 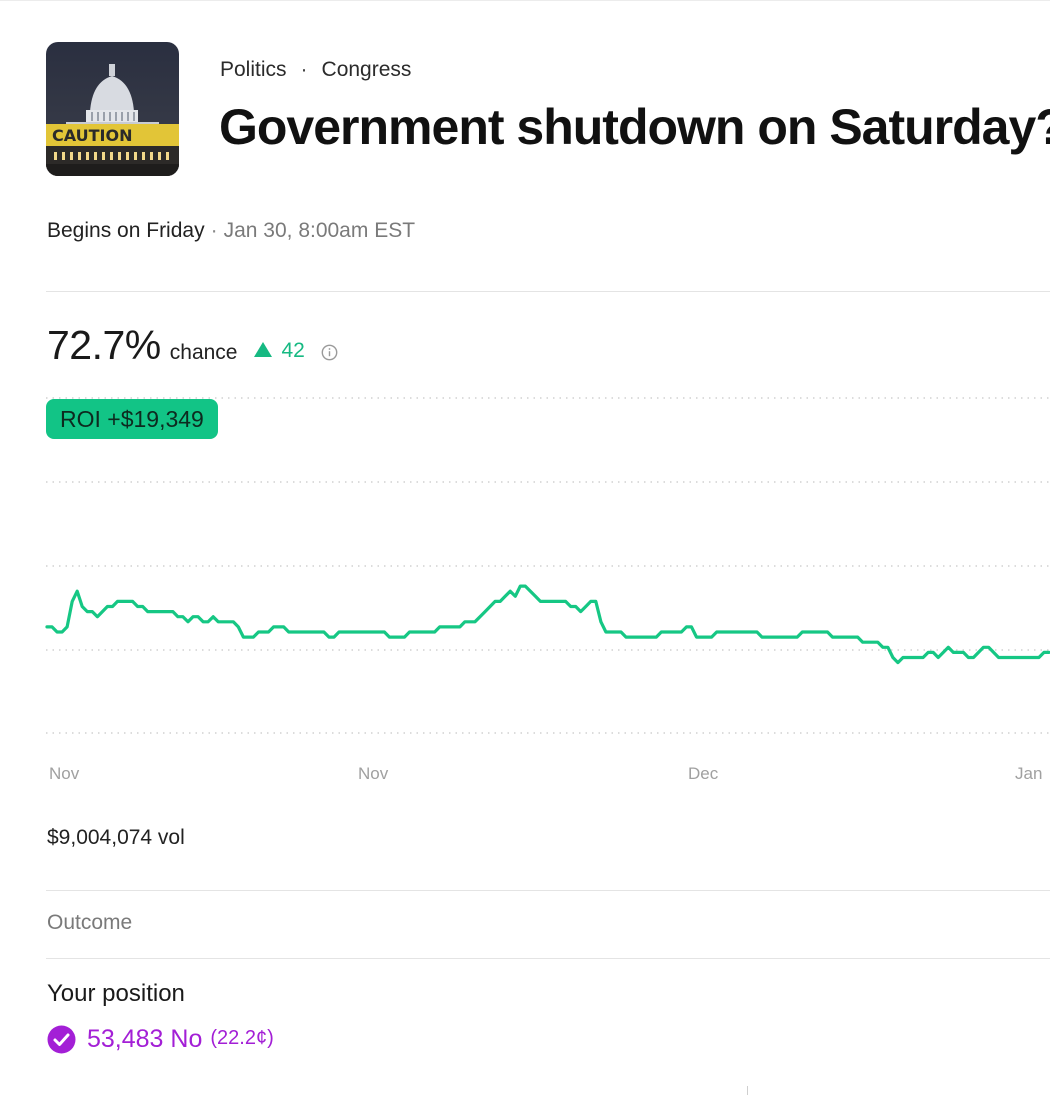 What do you see at coordinates (92, 135) in the screenshot?
I see `caution-text: CAUTION` at bounding box center [92, 135].